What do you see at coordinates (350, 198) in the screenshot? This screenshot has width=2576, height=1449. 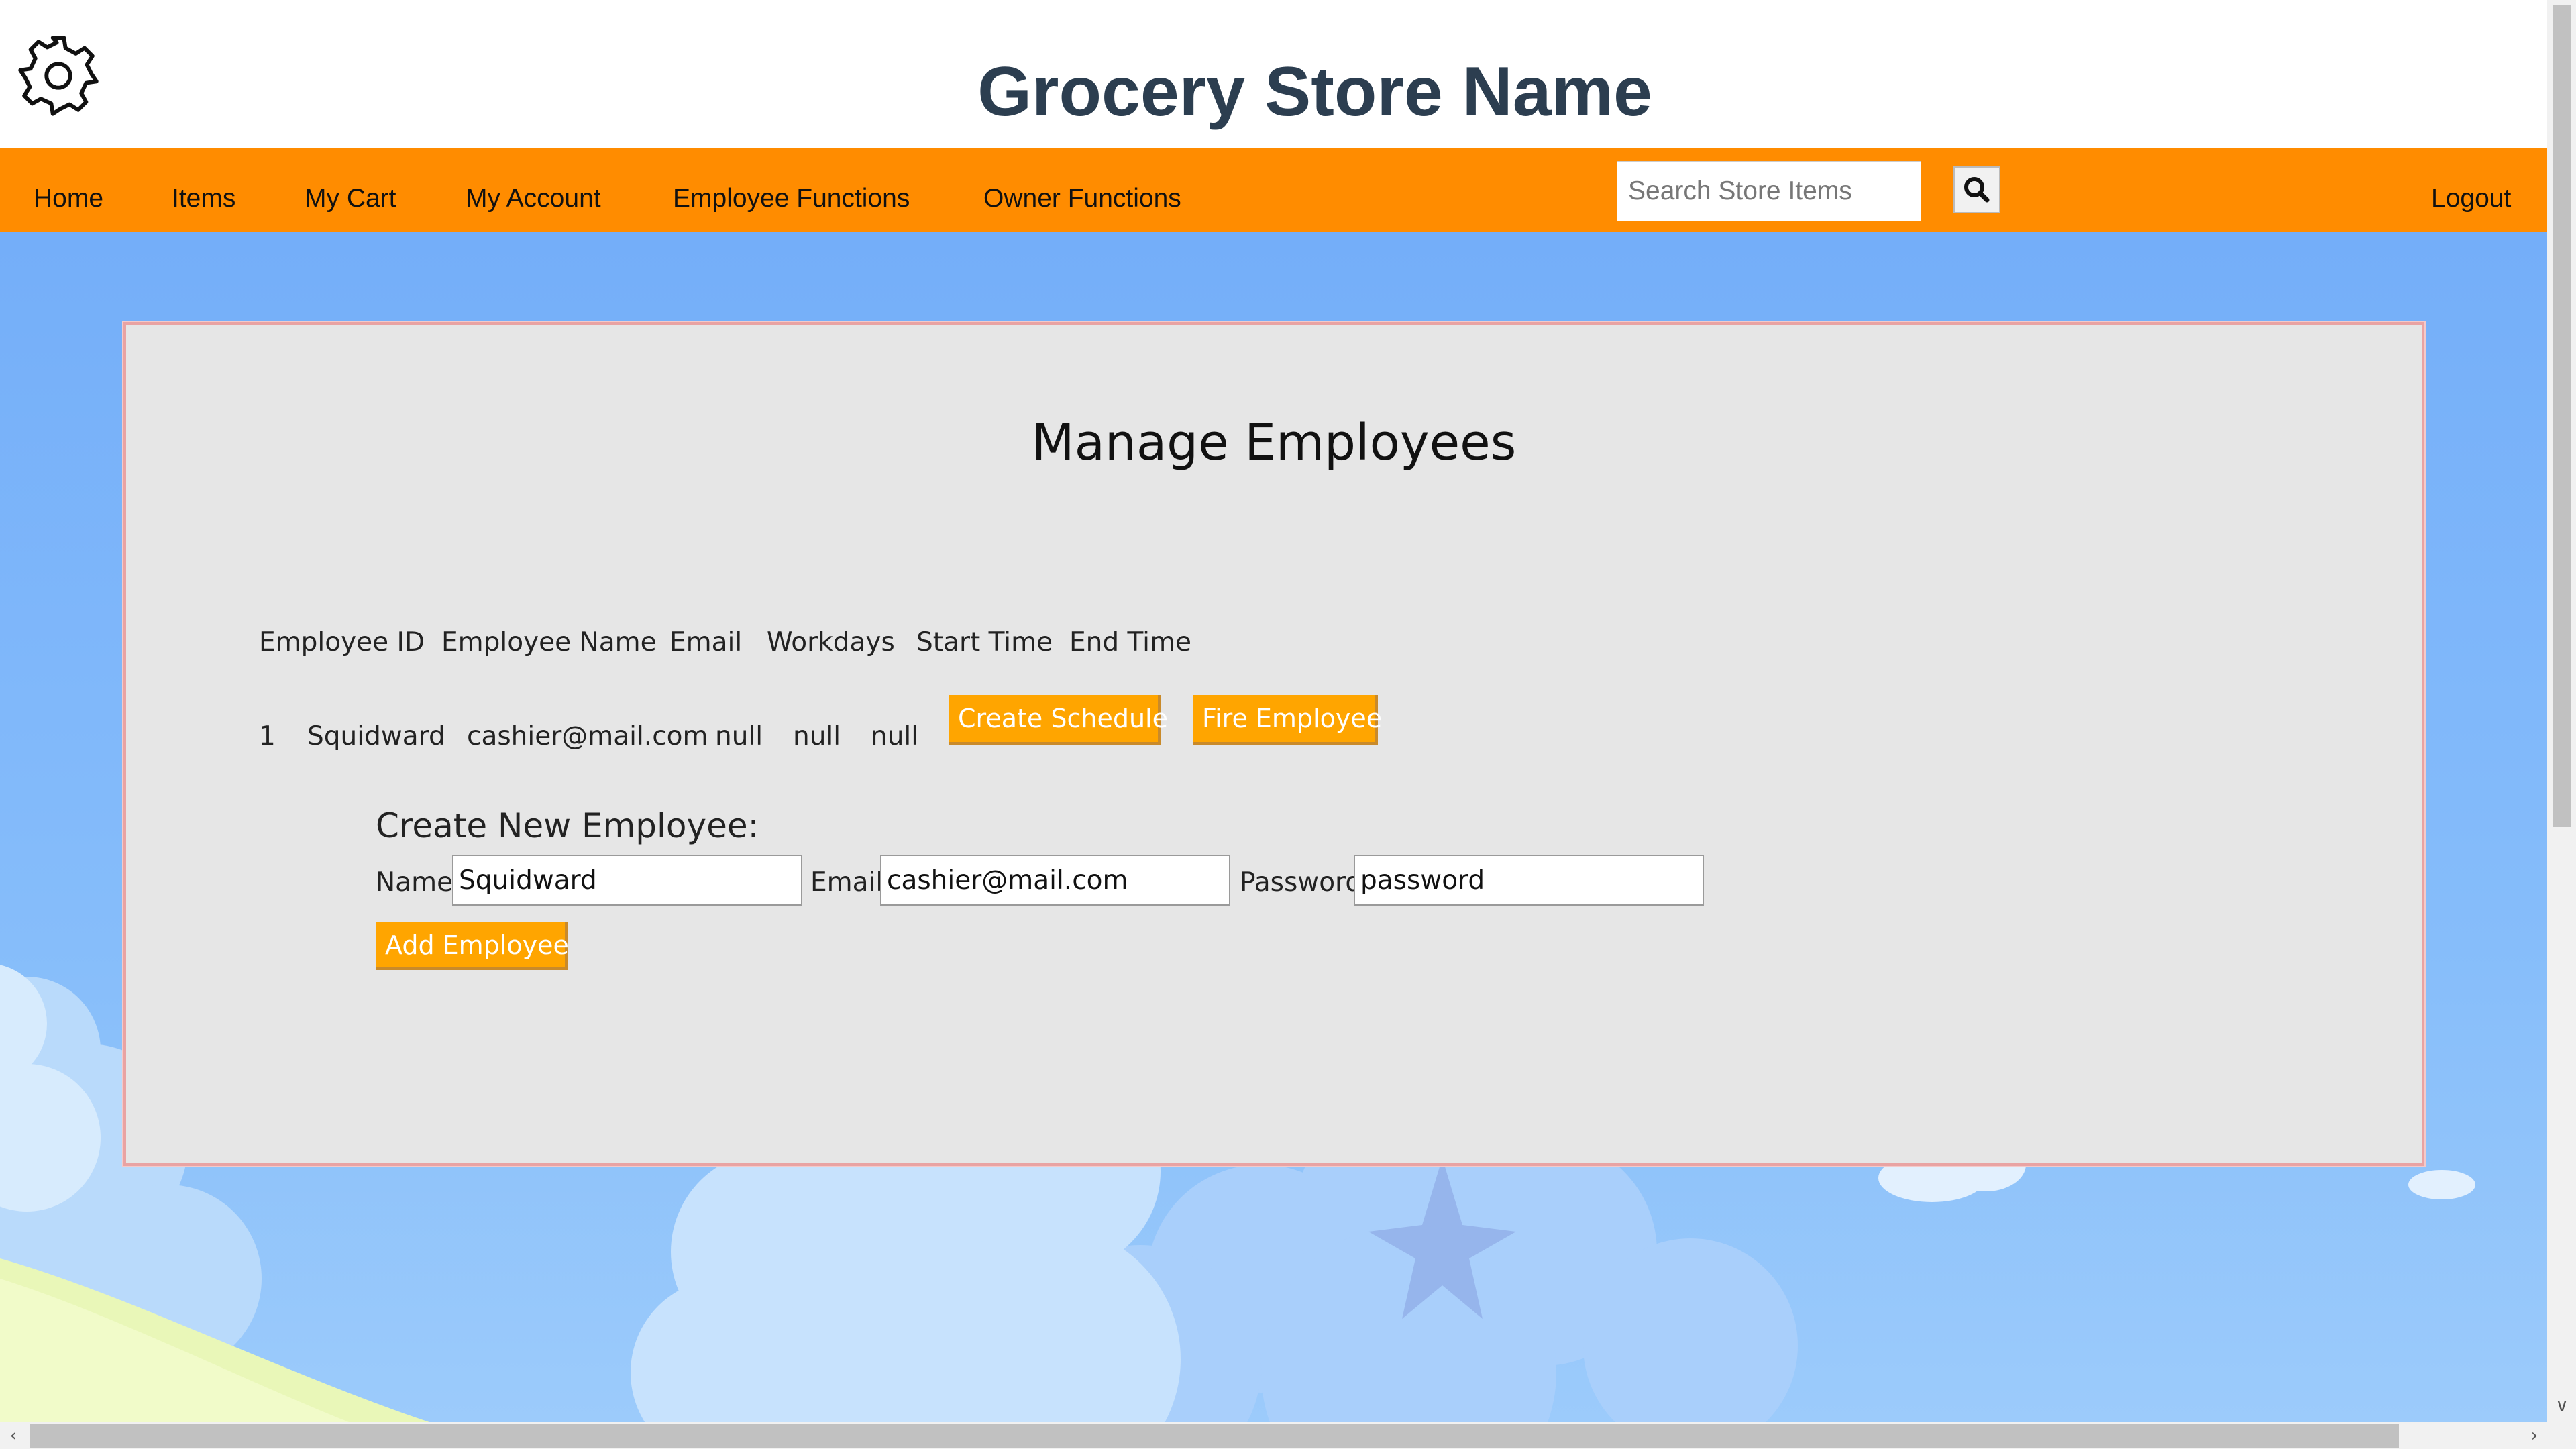 I see `nav-my-cart: My Cart` at bounding box center [350, 198].